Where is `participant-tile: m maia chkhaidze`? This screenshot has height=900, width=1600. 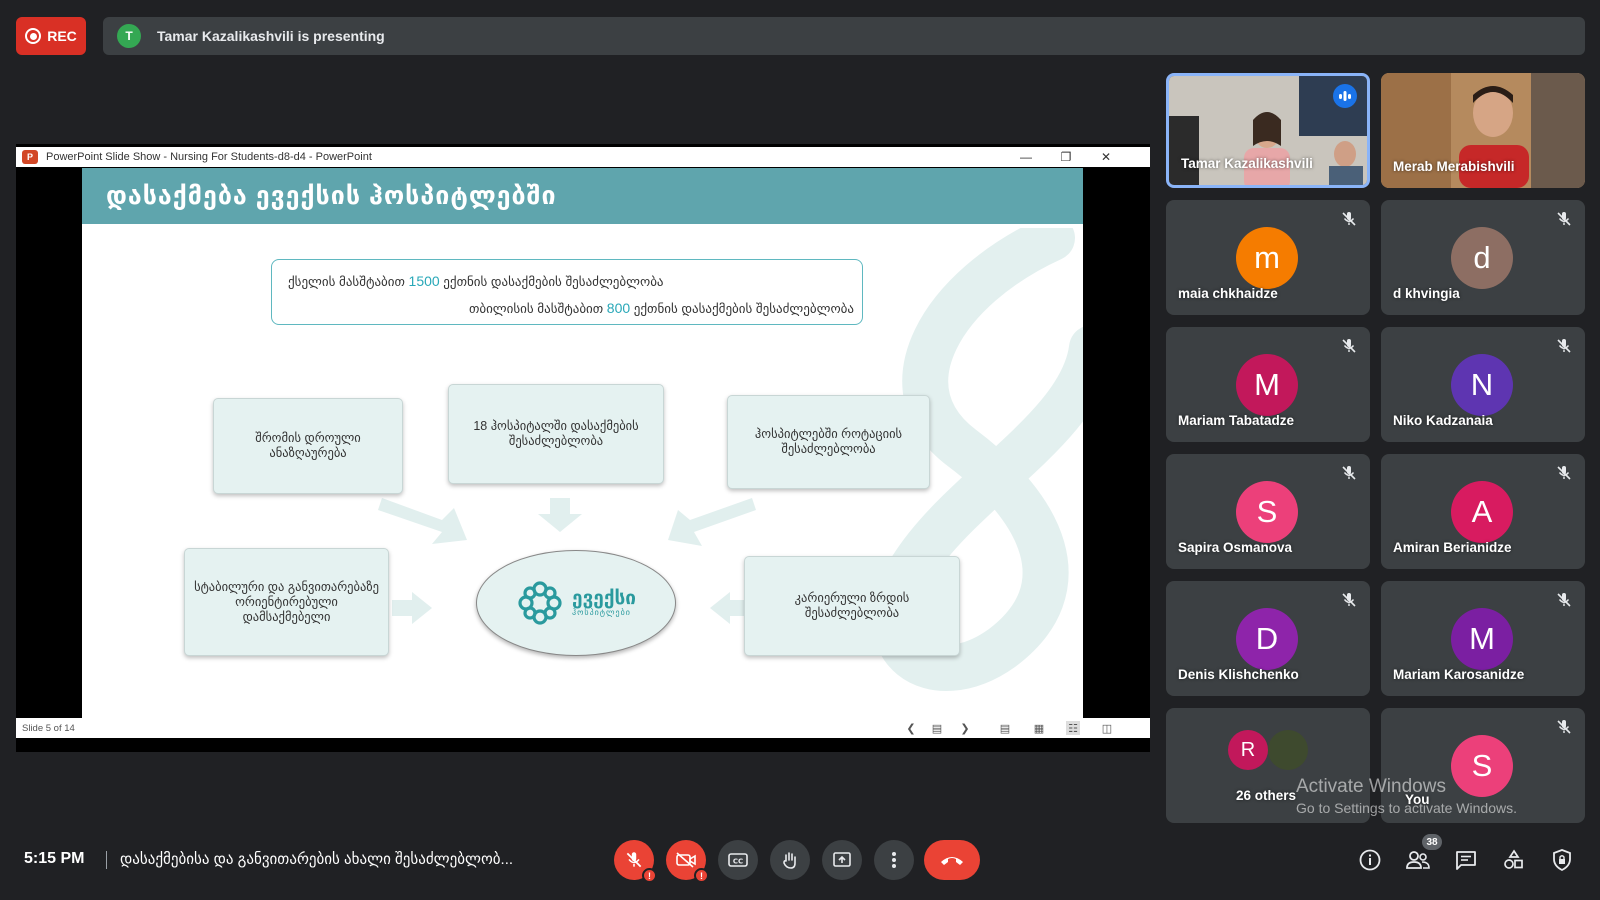 participant-tile: m maia chkhaidze is located at coordinates (1268, 257).